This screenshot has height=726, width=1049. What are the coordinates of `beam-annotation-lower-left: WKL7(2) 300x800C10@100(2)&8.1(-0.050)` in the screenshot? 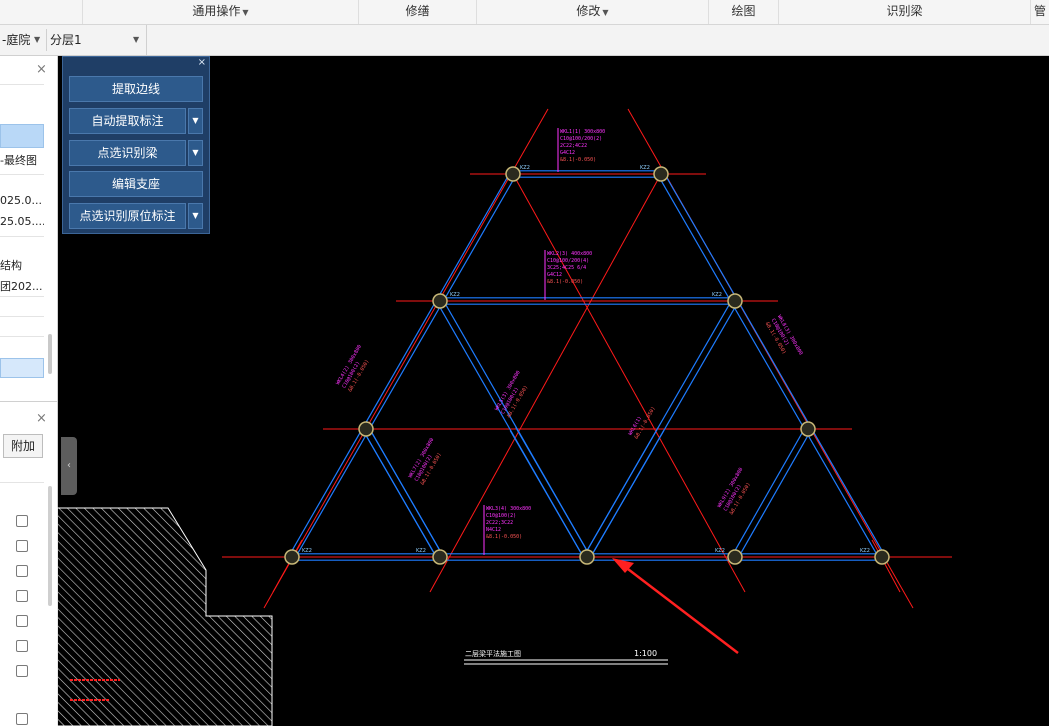 It's located at (425, 461).